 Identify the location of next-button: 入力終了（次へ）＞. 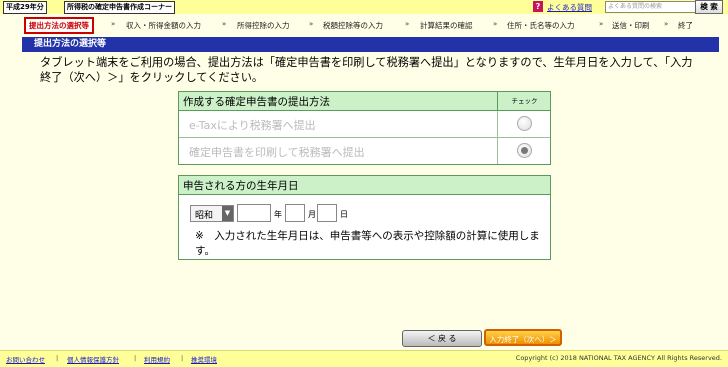
(523, 337).